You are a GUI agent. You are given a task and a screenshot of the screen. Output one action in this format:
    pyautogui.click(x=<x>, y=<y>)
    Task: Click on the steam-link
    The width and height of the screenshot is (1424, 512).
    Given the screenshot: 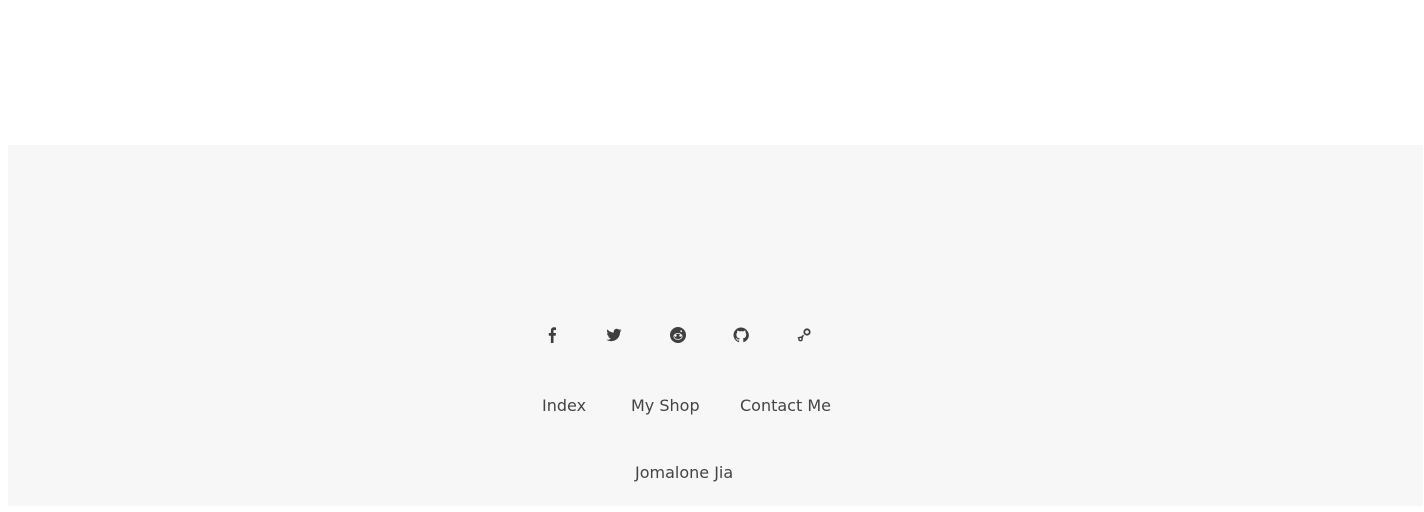 What is the action you would take?
    pyautogui.click(x=804, y=337)
    